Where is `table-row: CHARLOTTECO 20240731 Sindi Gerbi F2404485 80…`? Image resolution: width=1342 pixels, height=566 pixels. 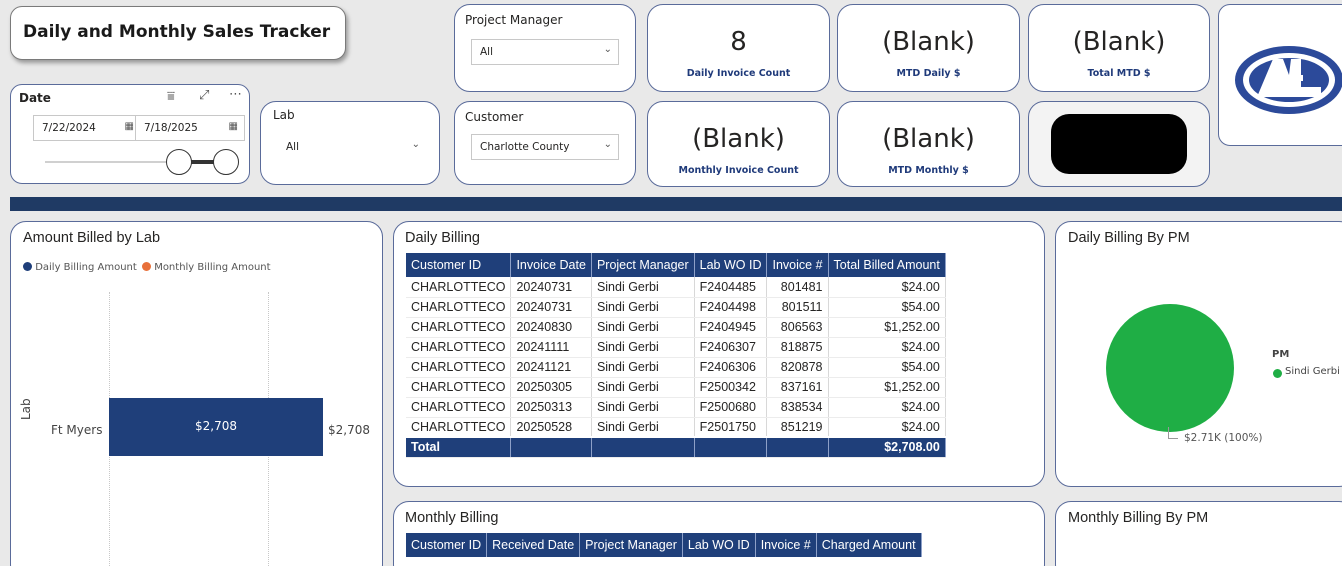
table-row: CHARLOTTECO 20240731 Sindi Gerbi F2404485 80… is located at coordinates (676, 287).